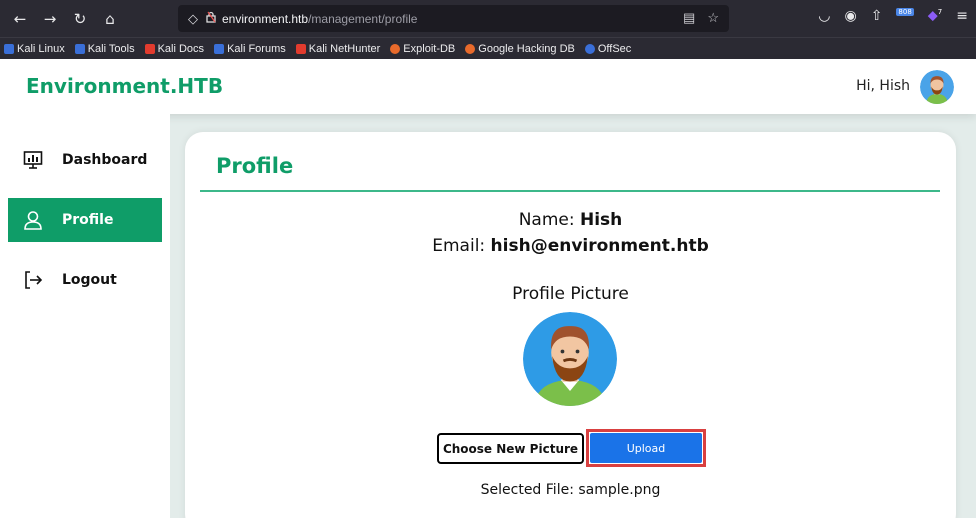 The width and height of the screenshot is (976, 518). What do you see at coordinates (570, 294) in the screenshot?
I see `profile-picture-label: Profile Picture` at bounding box center [570, 294].